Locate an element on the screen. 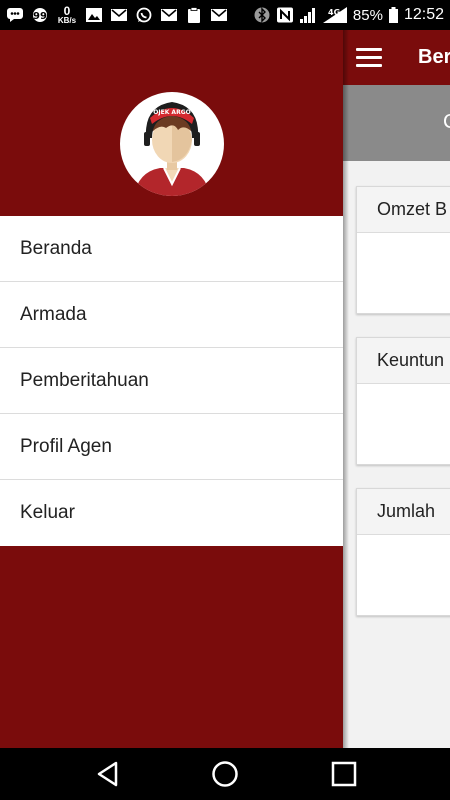 The height and width of the screenshot is (800, 450). system-nav-bar is located at coordinates (225, 774).